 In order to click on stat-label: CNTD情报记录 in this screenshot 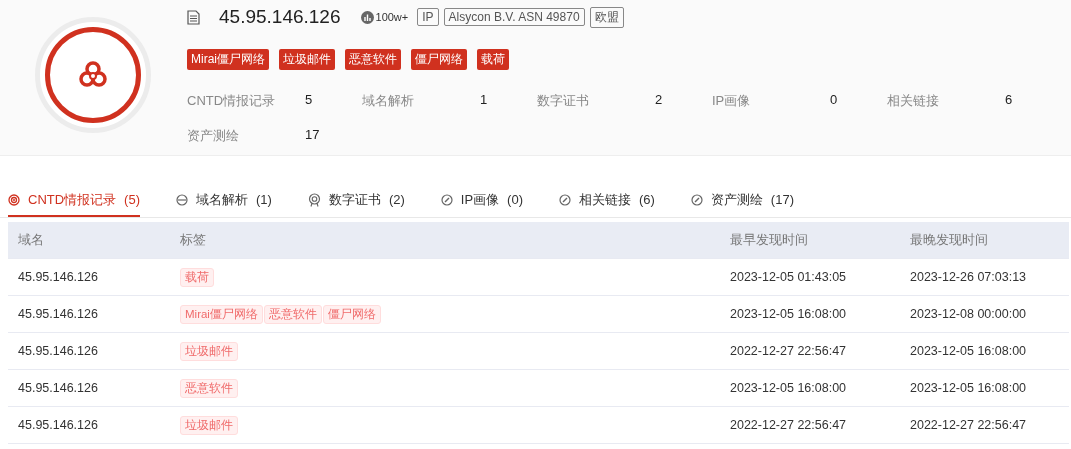, I will do `click(232, 101)`.